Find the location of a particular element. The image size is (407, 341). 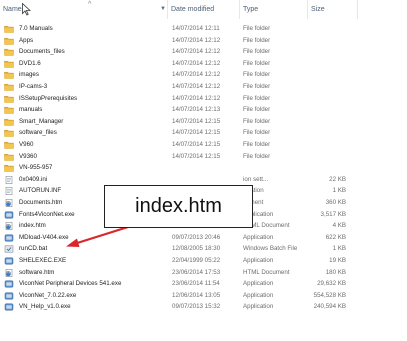

file-list-row: V9360 14/07/2014 12:15 File folder is located at coordinates (180, 157).